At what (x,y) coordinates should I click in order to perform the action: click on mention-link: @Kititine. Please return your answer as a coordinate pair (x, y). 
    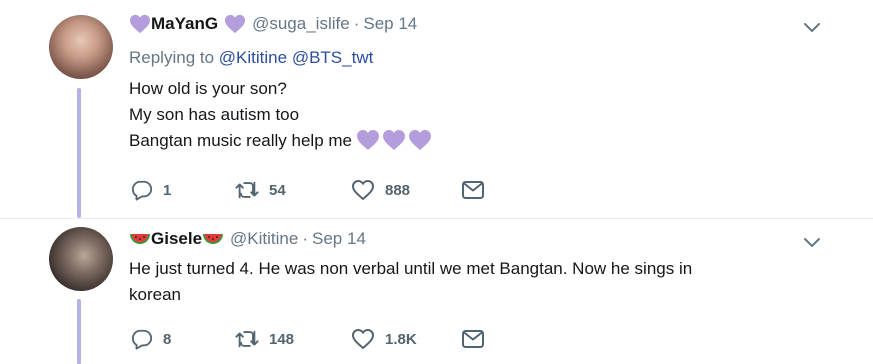
    Looking at the image, I should click on (253, 57).